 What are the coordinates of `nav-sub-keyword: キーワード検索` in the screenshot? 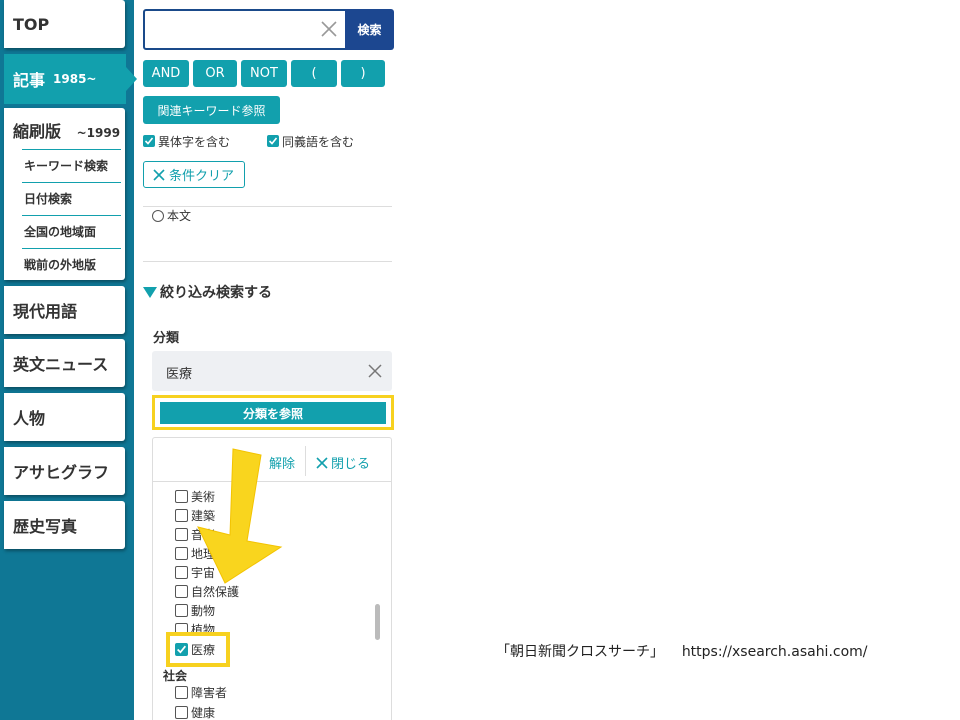 It's located at (71, 165).